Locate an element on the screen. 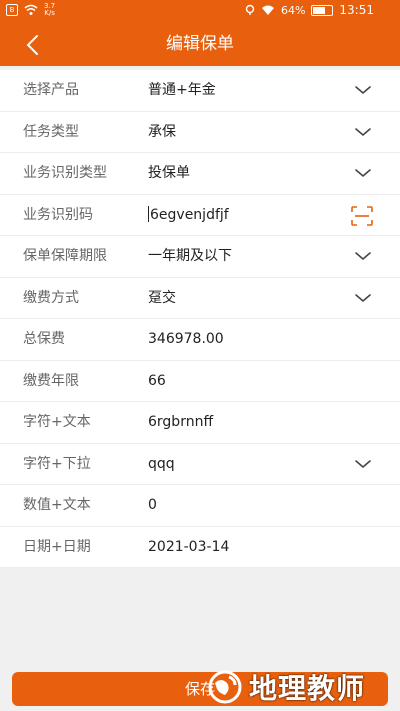  network-speed: 3.7 K/s is located at coordinates (49, 10).